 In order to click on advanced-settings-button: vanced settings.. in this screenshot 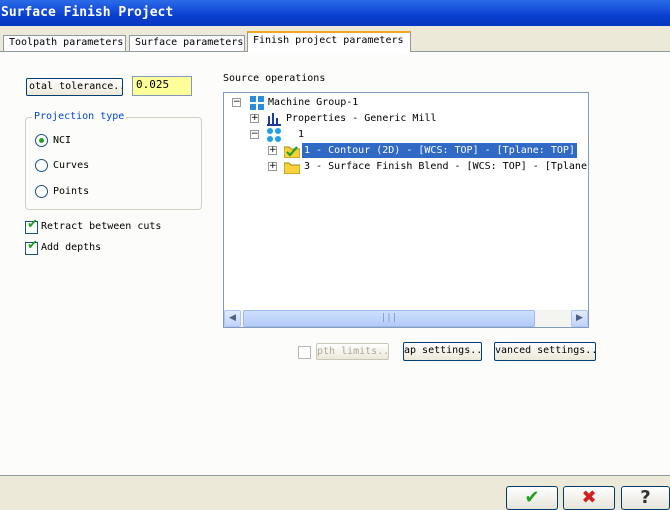, I will do `click(545, 351)`.